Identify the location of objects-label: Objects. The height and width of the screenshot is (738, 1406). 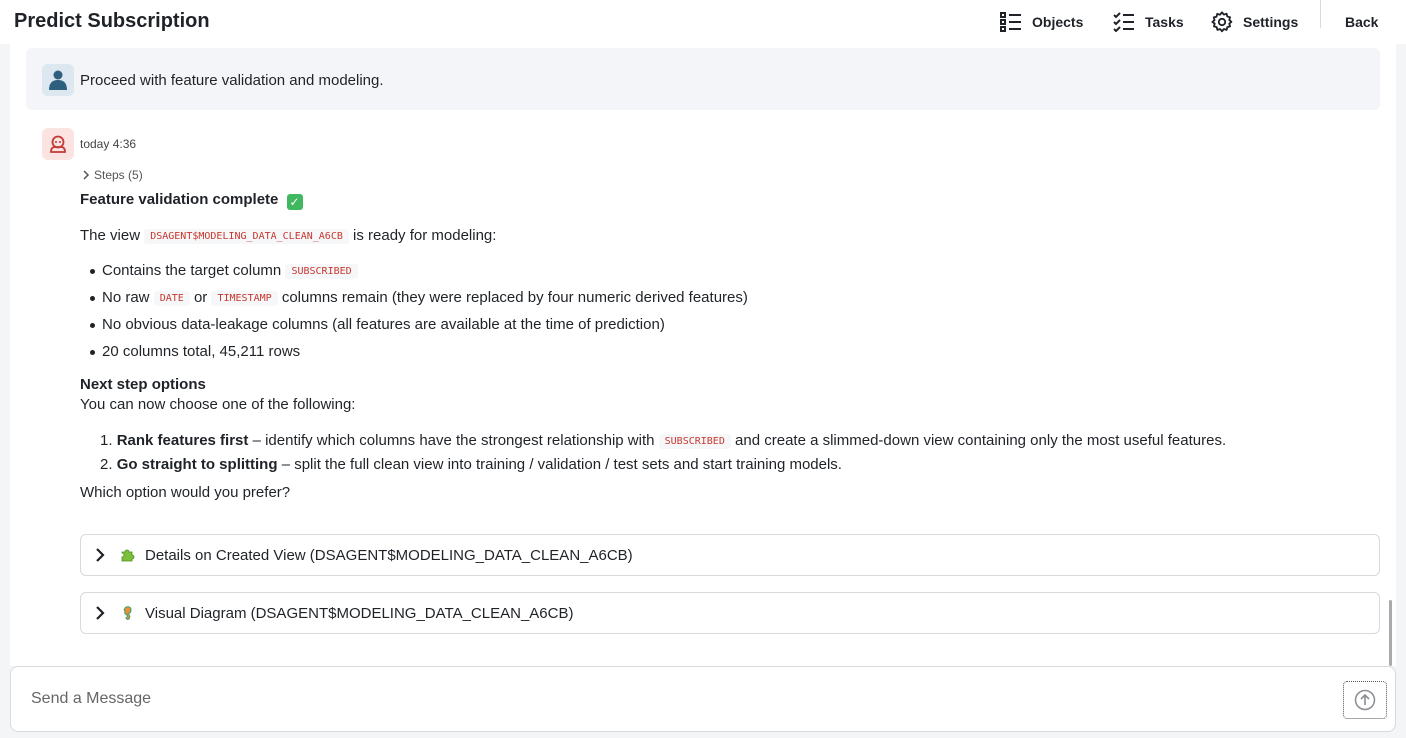
(1058, 22).